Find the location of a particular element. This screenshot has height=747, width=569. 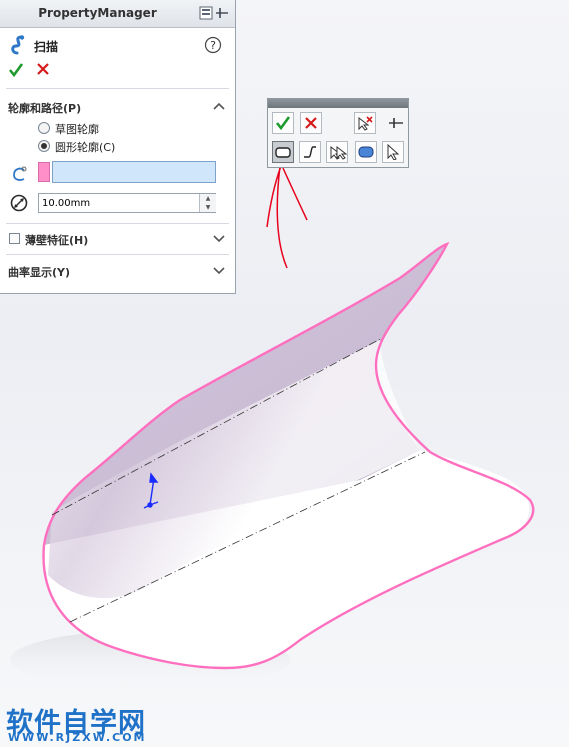

pin-icon is located at coordinates (214, 13).